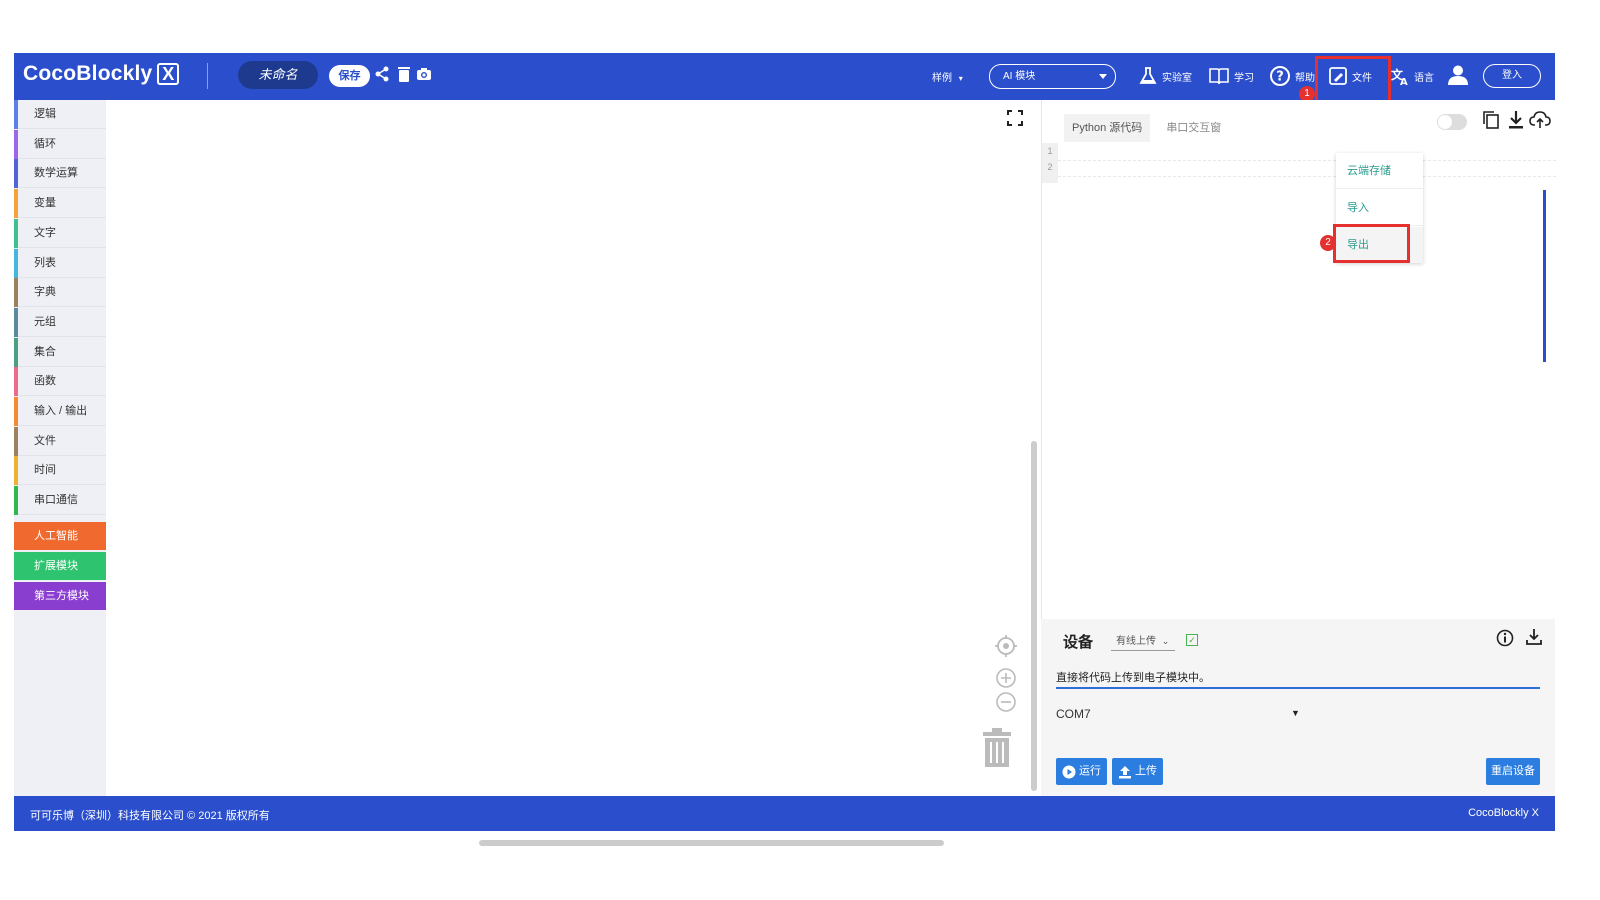 The image size is (1600, 900). What do you see at coordinates (56, 500) in the screenshot?
I see `sidebar-category-label: 串口通信` at bounding box center [56, 500].